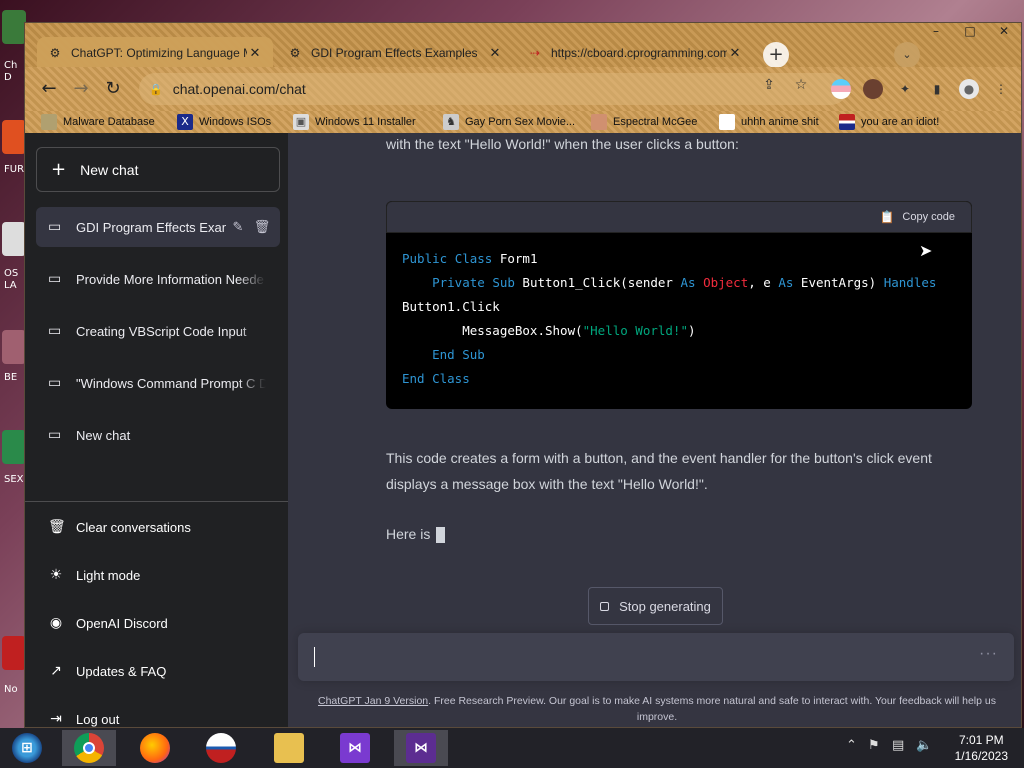 The width and height of the screenshot is (1024, 768). I want to click on avatar-icon, so click(727, 122).